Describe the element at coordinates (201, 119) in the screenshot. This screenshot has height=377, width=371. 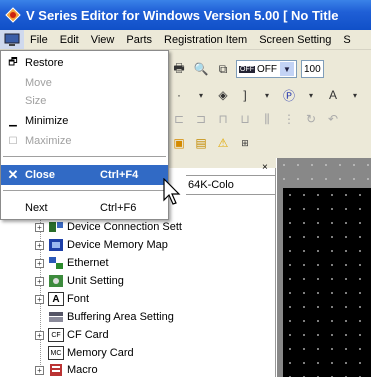
I see `align-right-icon: ⊐` at that location.